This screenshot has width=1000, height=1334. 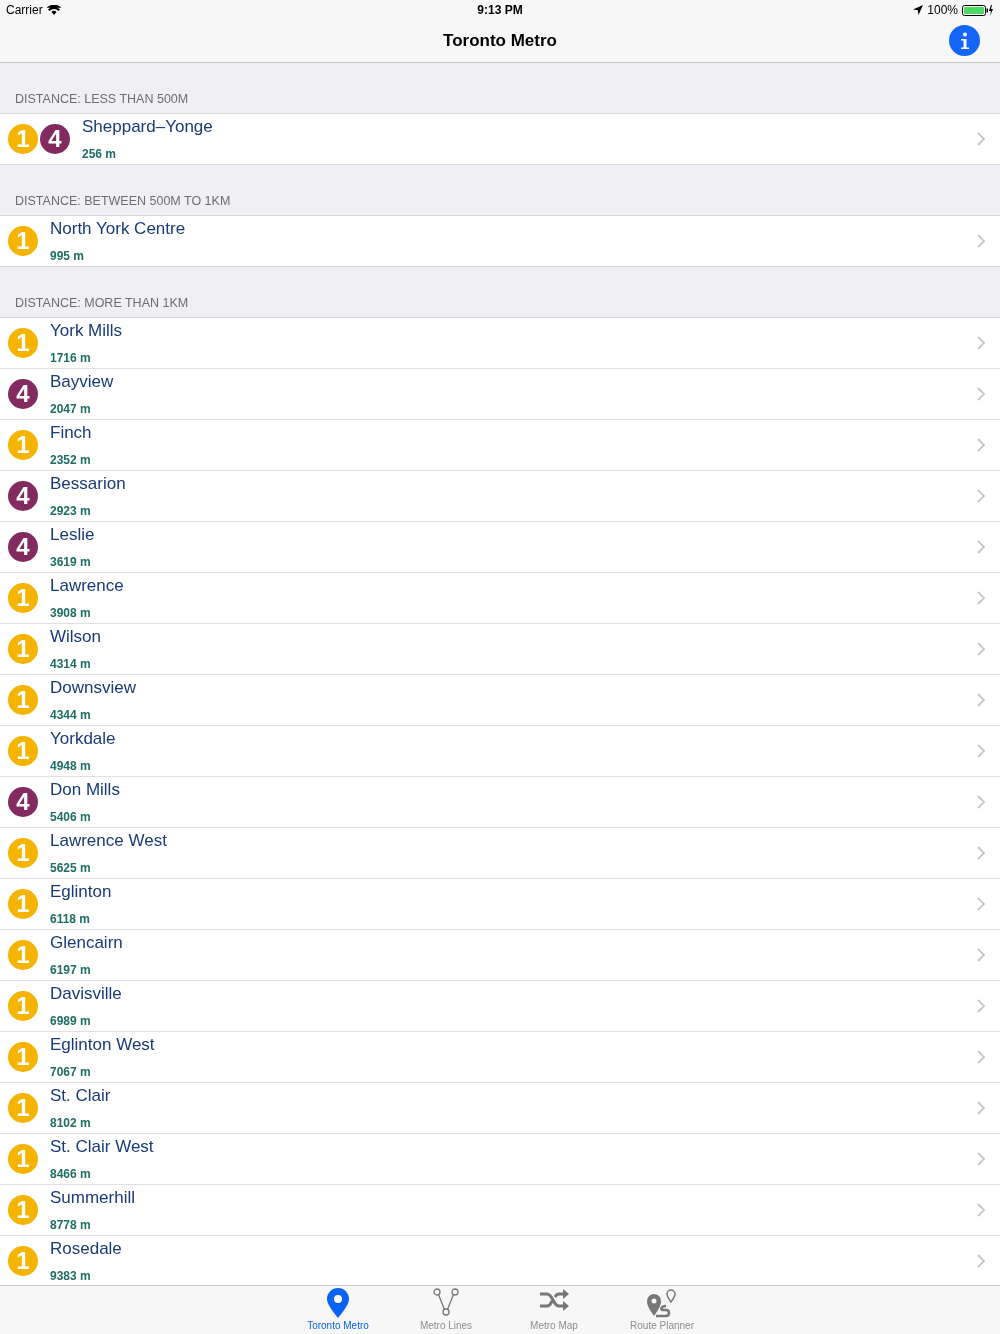 What do you see at coordinates (71, 1174) in the screenshot?
I see `station-distance: 8466 m` at bounding box center [71, 1174].